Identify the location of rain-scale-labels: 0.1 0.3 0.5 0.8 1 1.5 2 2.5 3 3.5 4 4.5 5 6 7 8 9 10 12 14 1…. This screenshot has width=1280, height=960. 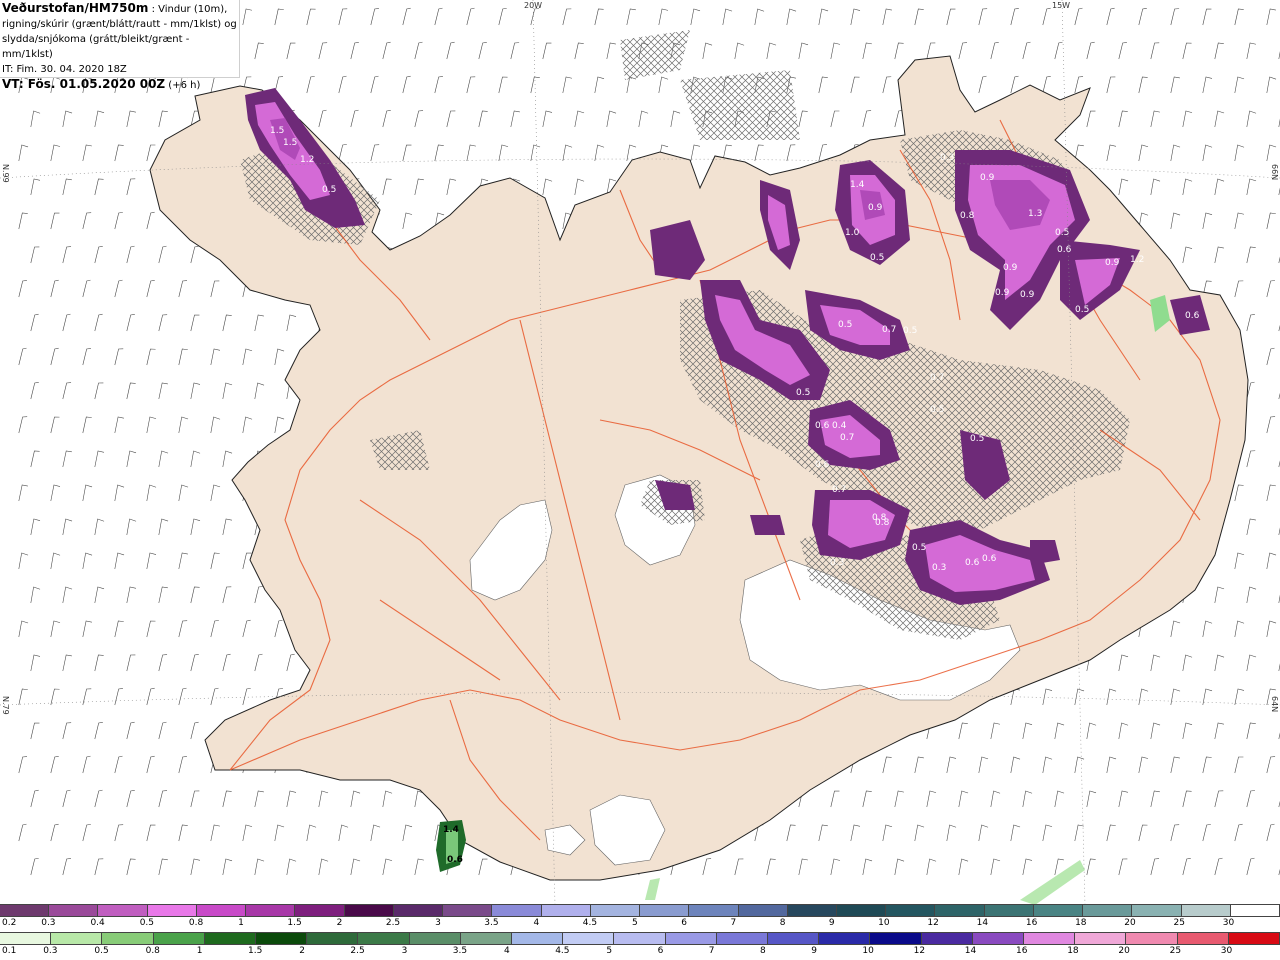
(640, 952).